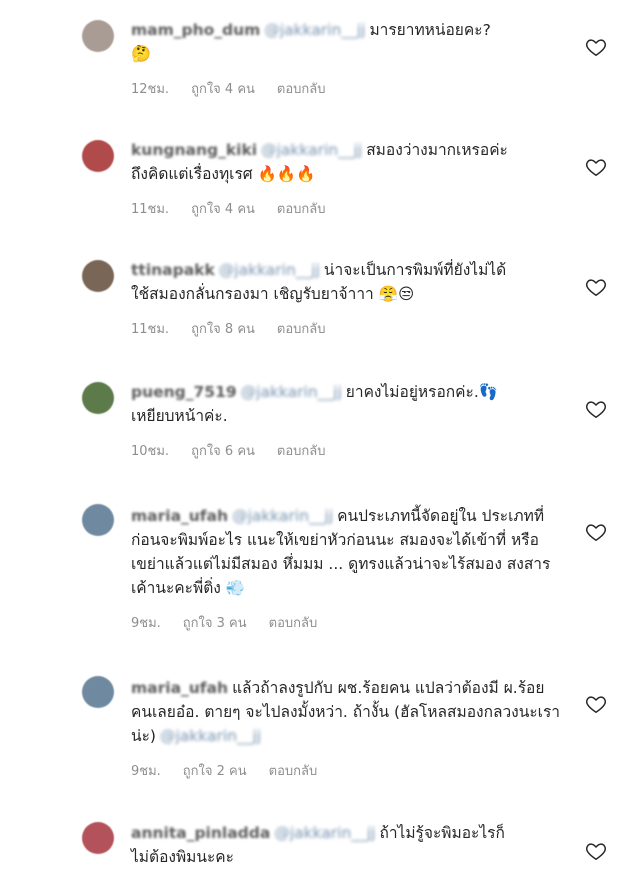 The height and width of the screenshot is (870, 640). Describe the element at coordinates (150, 451) in the screenshot. I see `comment-time: 10ชม.` at that location.